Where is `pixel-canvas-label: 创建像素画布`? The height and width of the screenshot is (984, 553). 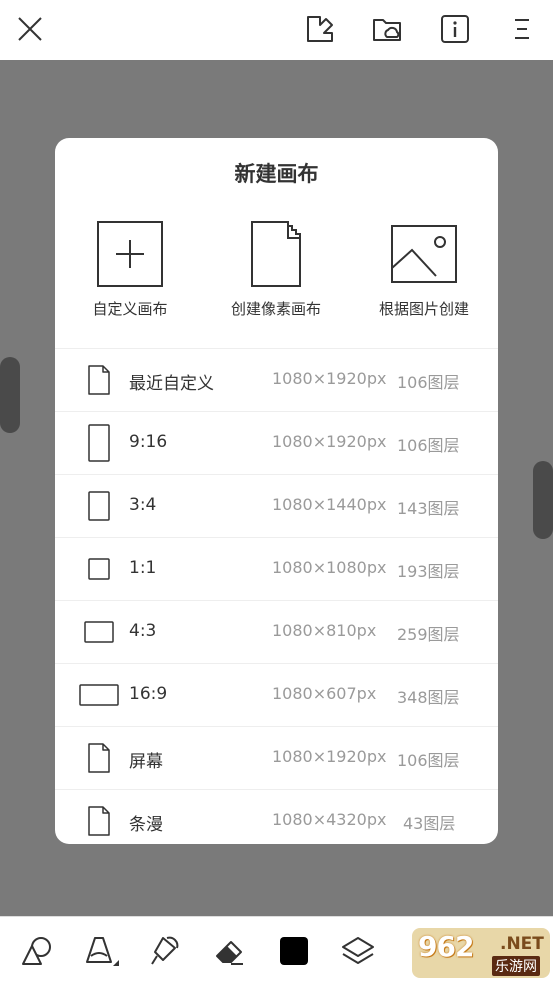
pixel-canvas-label: 创建像素画布 is located at coordinates (275, 309).